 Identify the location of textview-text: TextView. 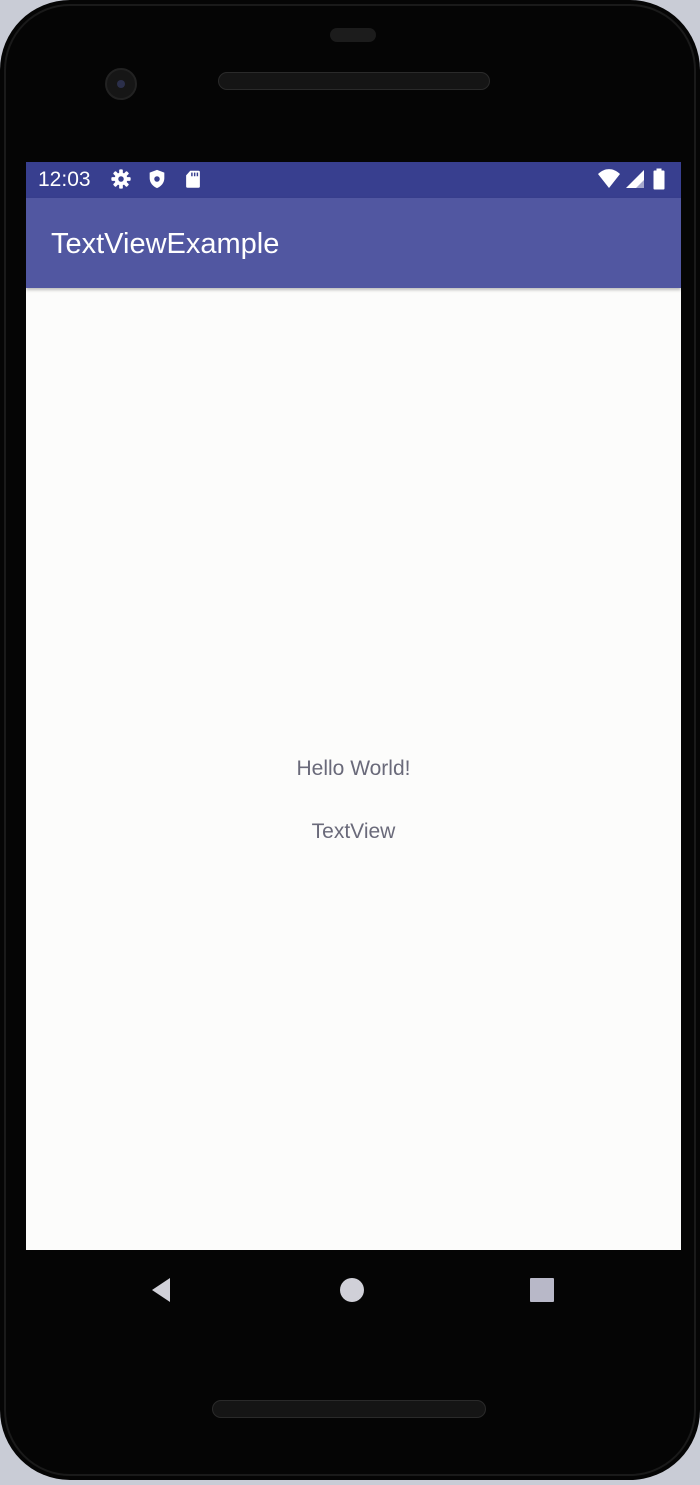
(353, 831).